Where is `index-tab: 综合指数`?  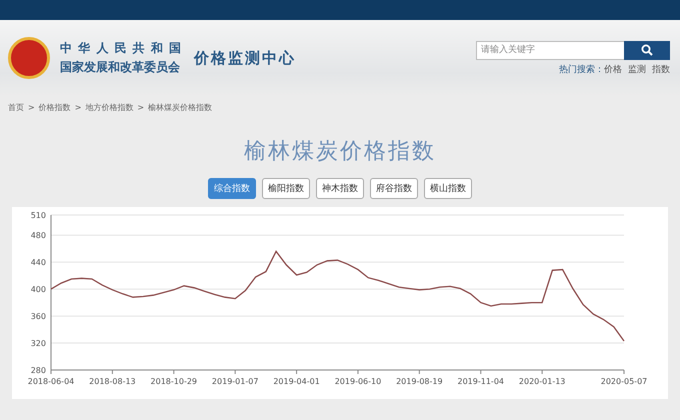 index-tab: 综合指数 is located at coordinates (232, 188).